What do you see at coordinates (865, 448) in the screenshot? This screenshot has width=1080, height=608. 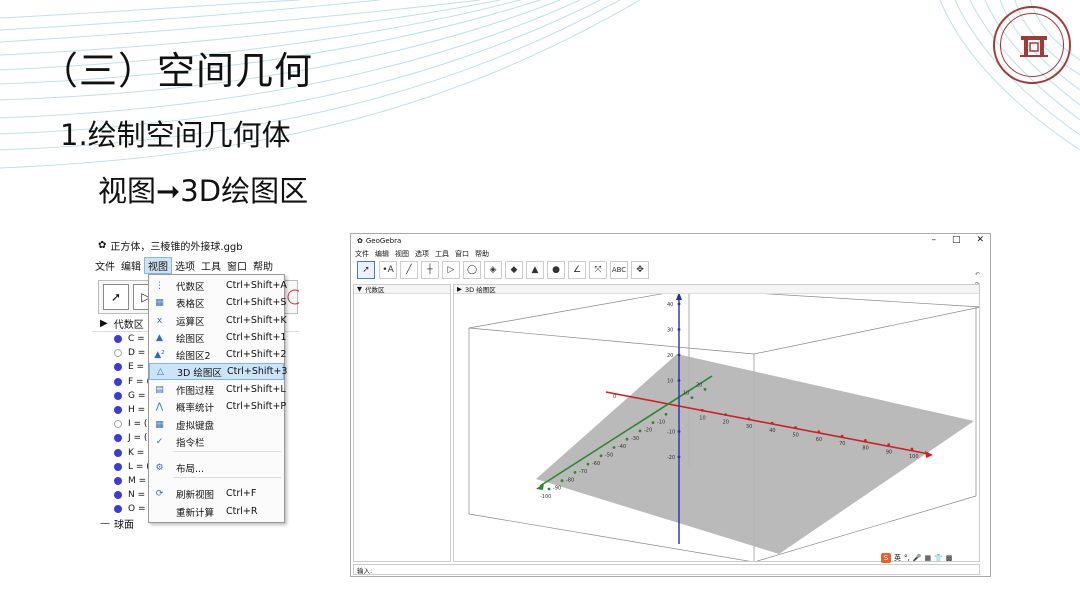 I see `axis-tick-label: 80` at bounding box center [865, 448].